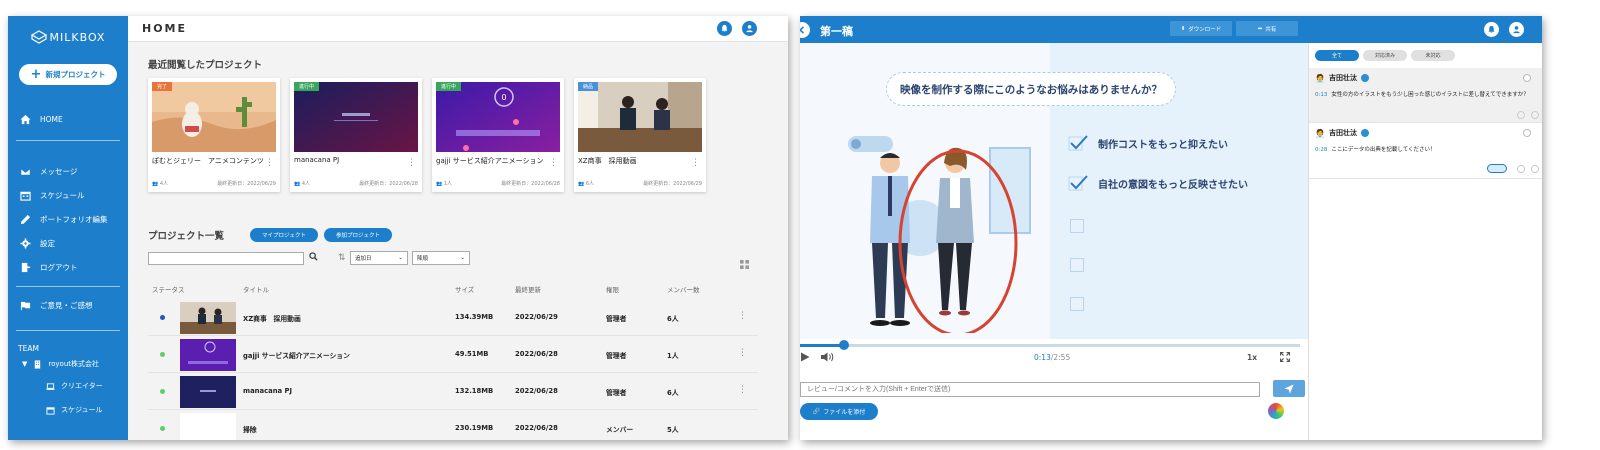 This screenshot has height=450, width=1600. I want to click on nav-item-portfolio-edit: ポートフォリオ編集, so click(73, 219).